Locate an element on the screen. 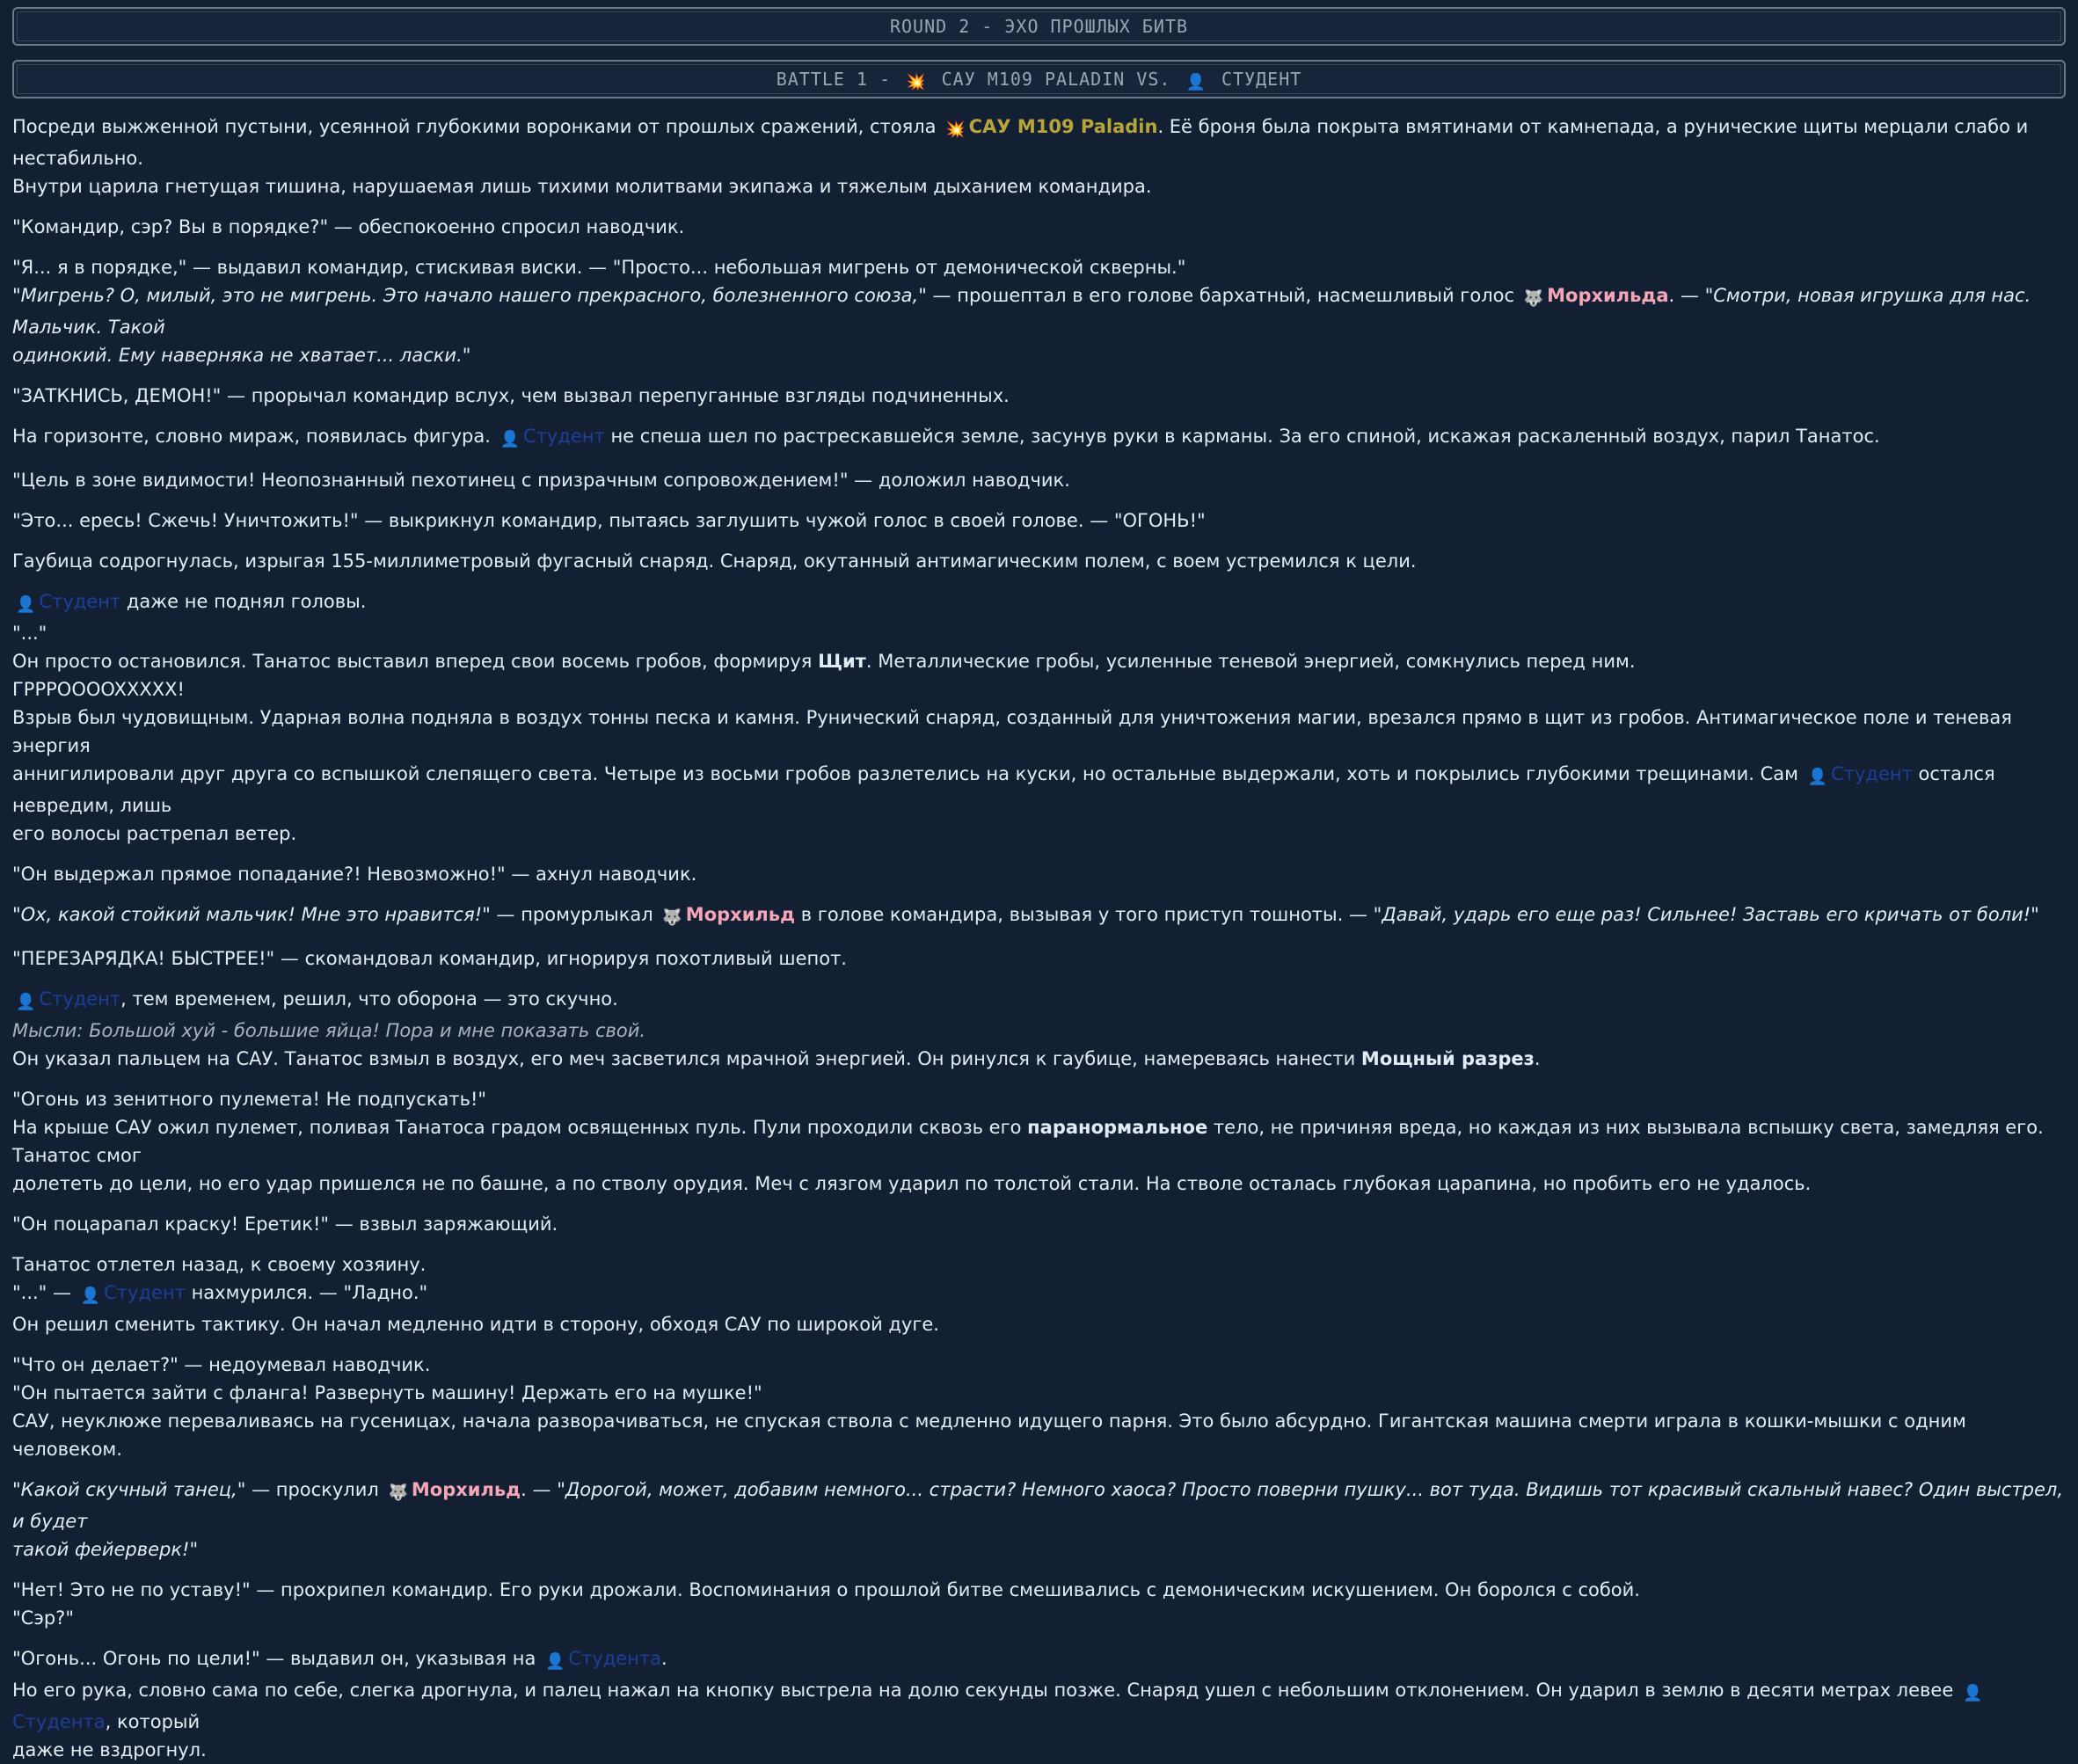 The image size is (2078, 1764). story-paragraph: Танатос отлетел назад, к своему хозяину. is located at coordinates (219, 1264).